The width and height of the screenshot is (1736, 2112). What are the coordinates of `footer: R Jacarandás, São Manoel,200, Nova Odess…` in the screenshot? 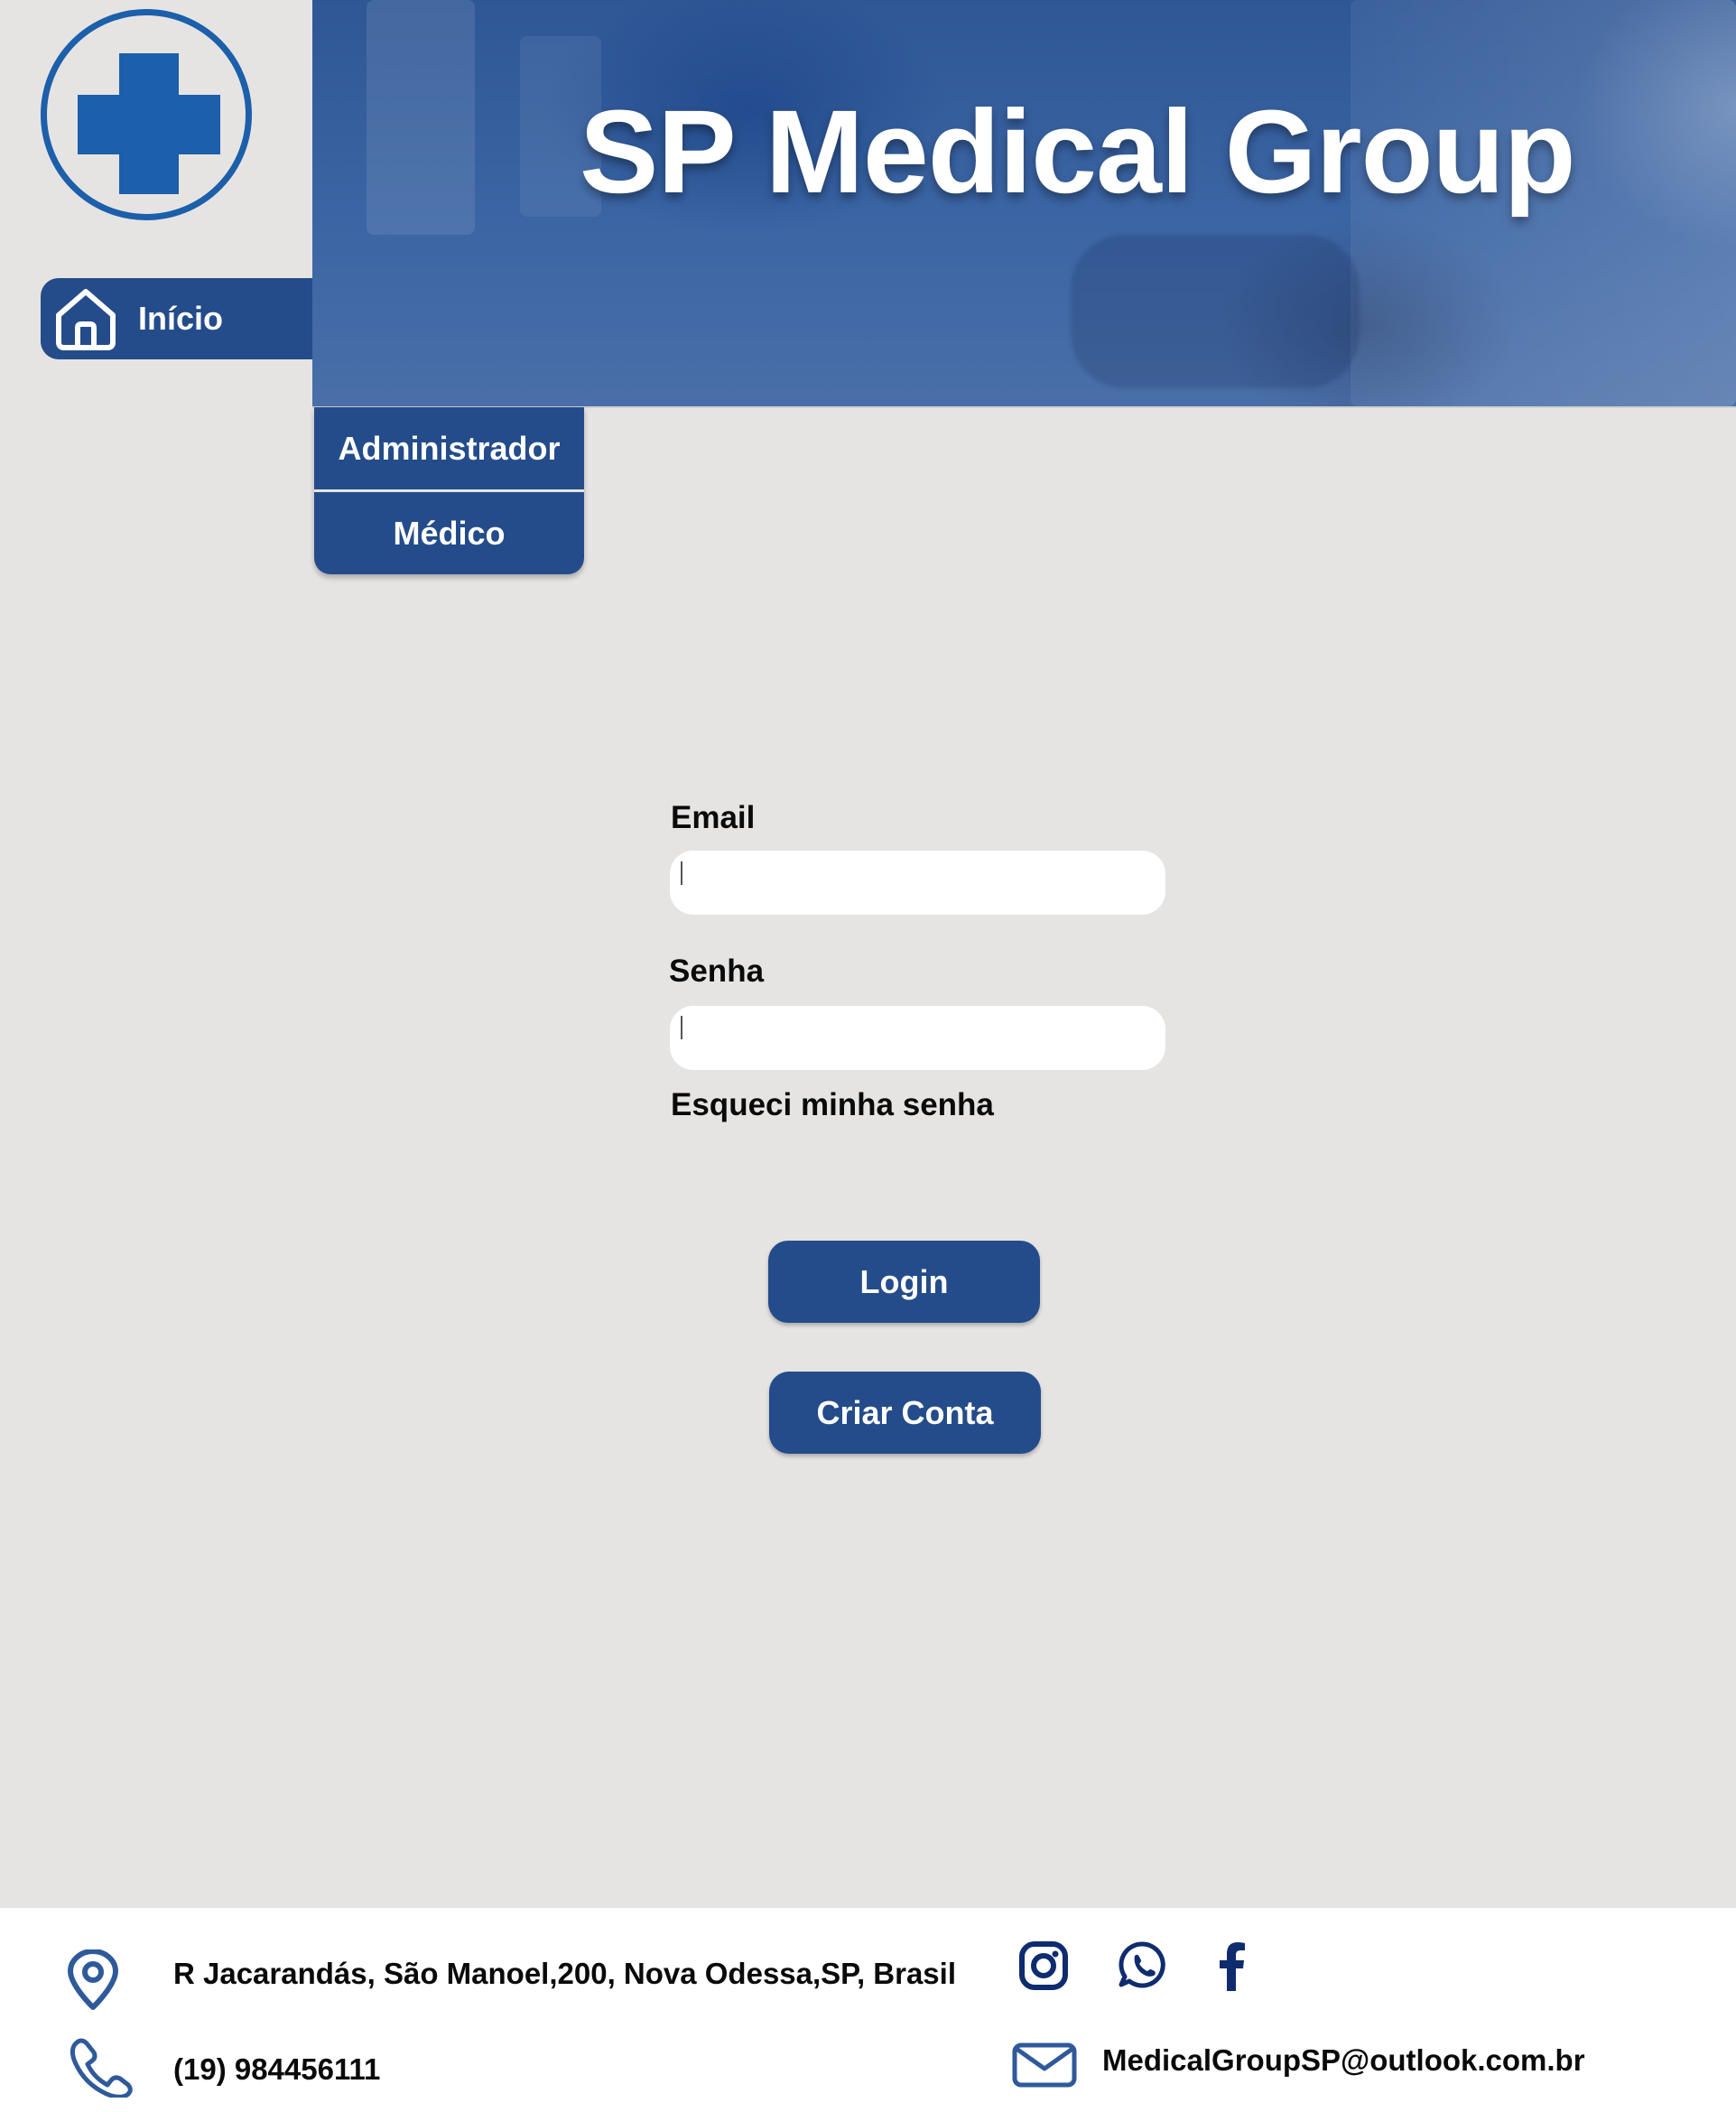 It's located at (868, 2010).